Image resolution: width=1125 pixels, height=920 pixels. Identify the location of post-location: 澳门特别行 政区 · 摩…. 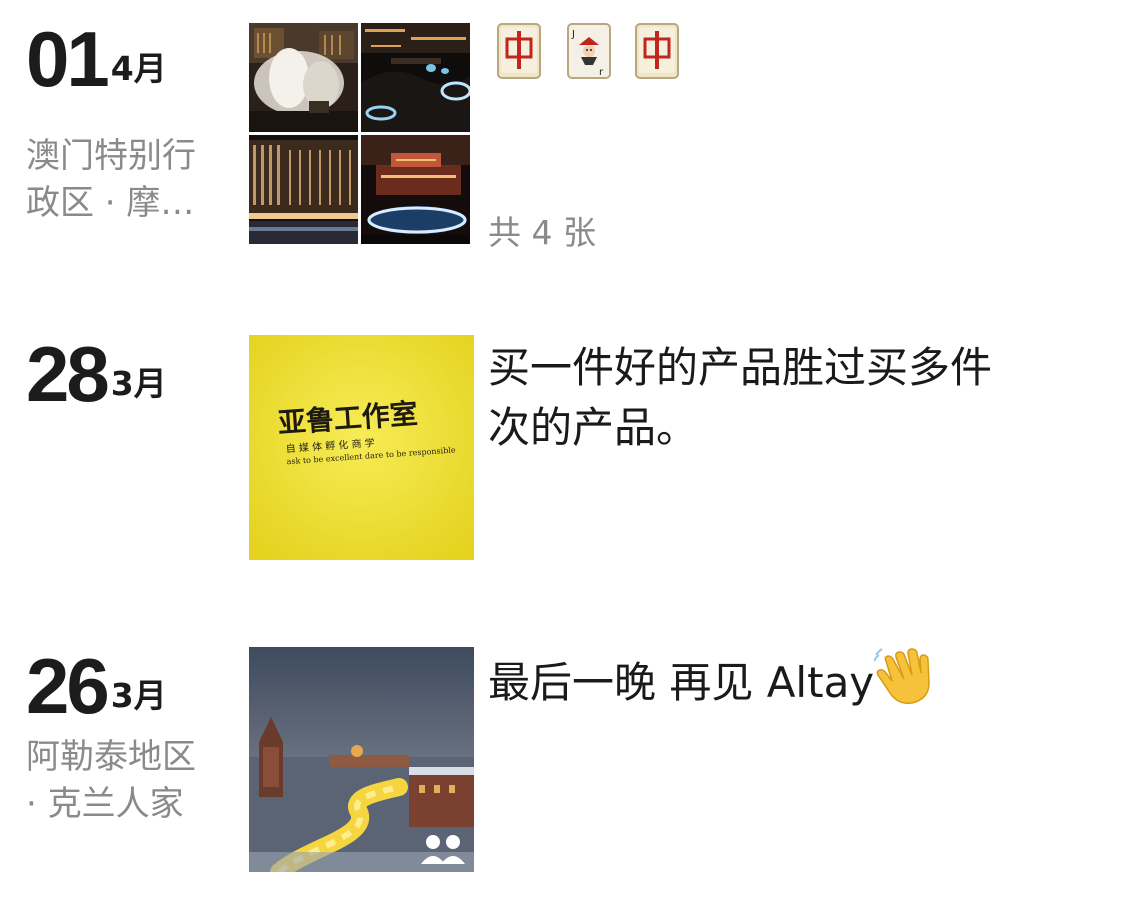
(126, 180).